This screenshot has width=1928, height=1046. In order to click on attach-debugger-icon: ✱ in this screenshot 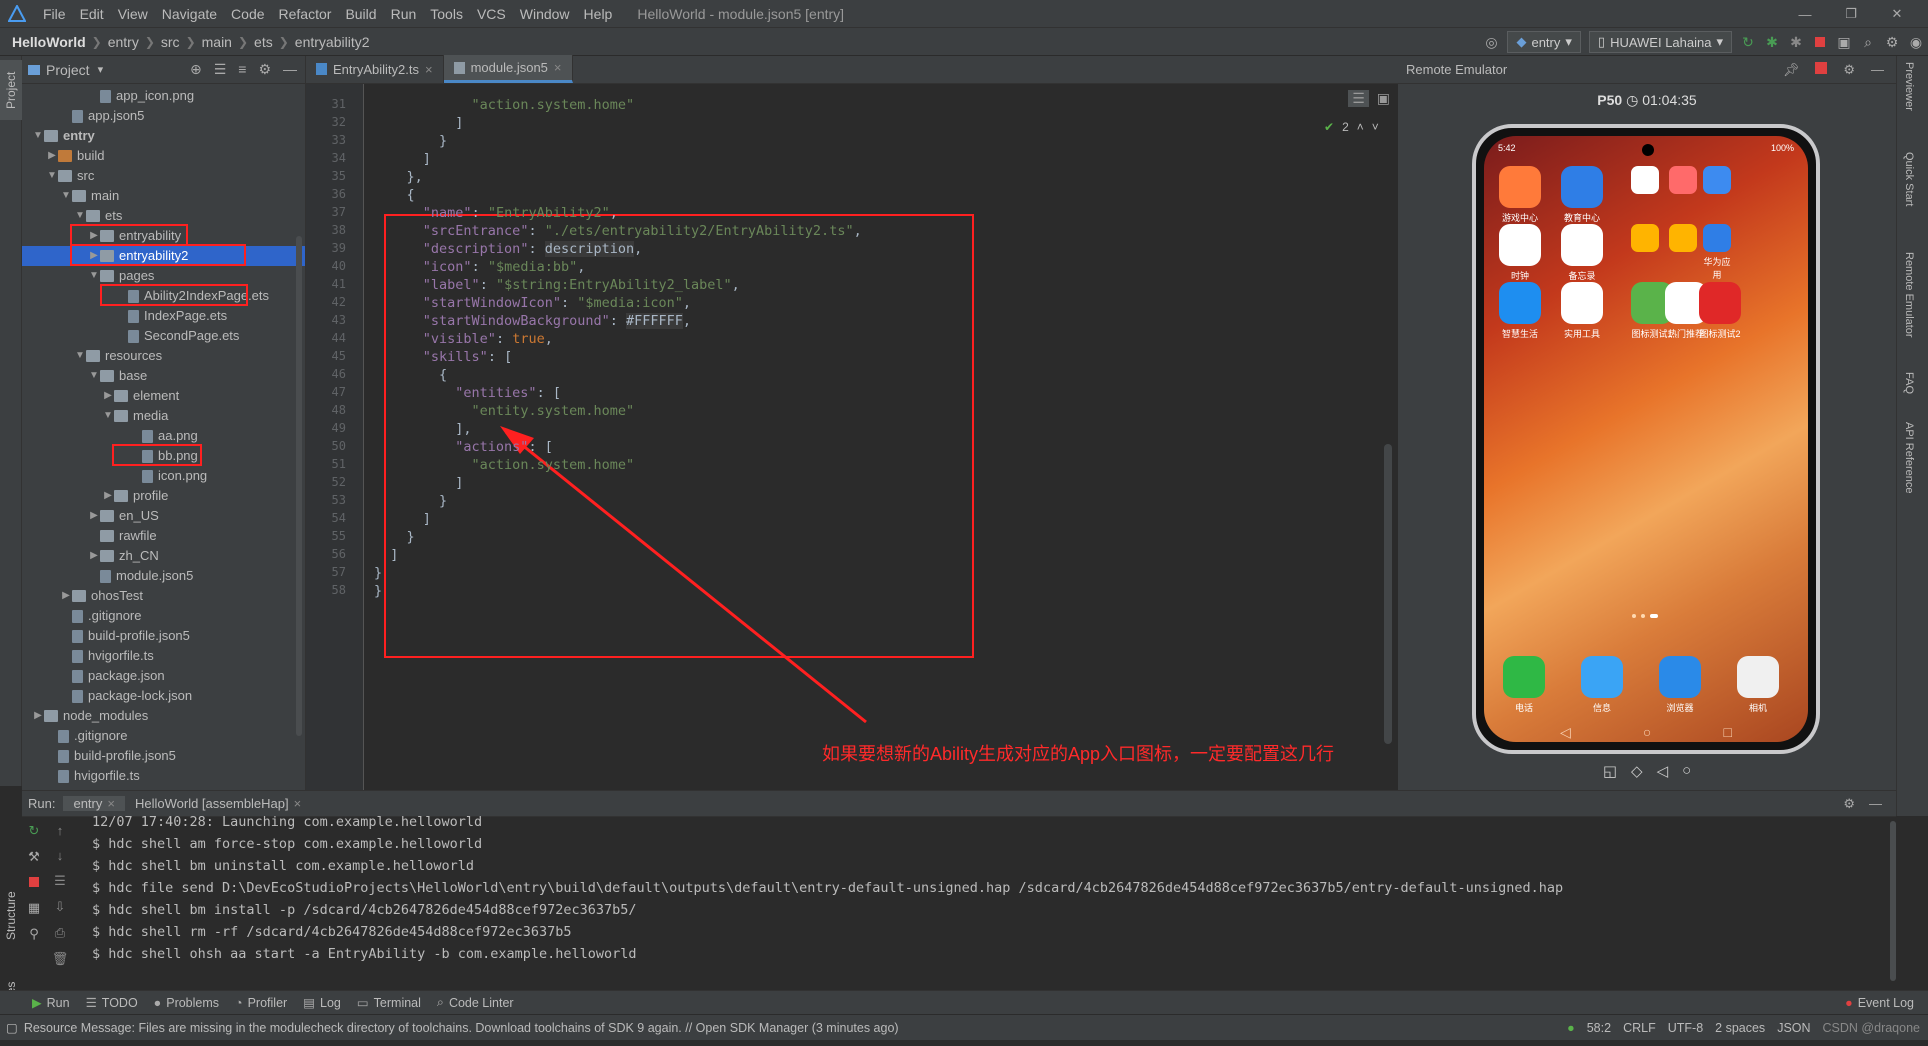, I will do `click(1796, 42)`.